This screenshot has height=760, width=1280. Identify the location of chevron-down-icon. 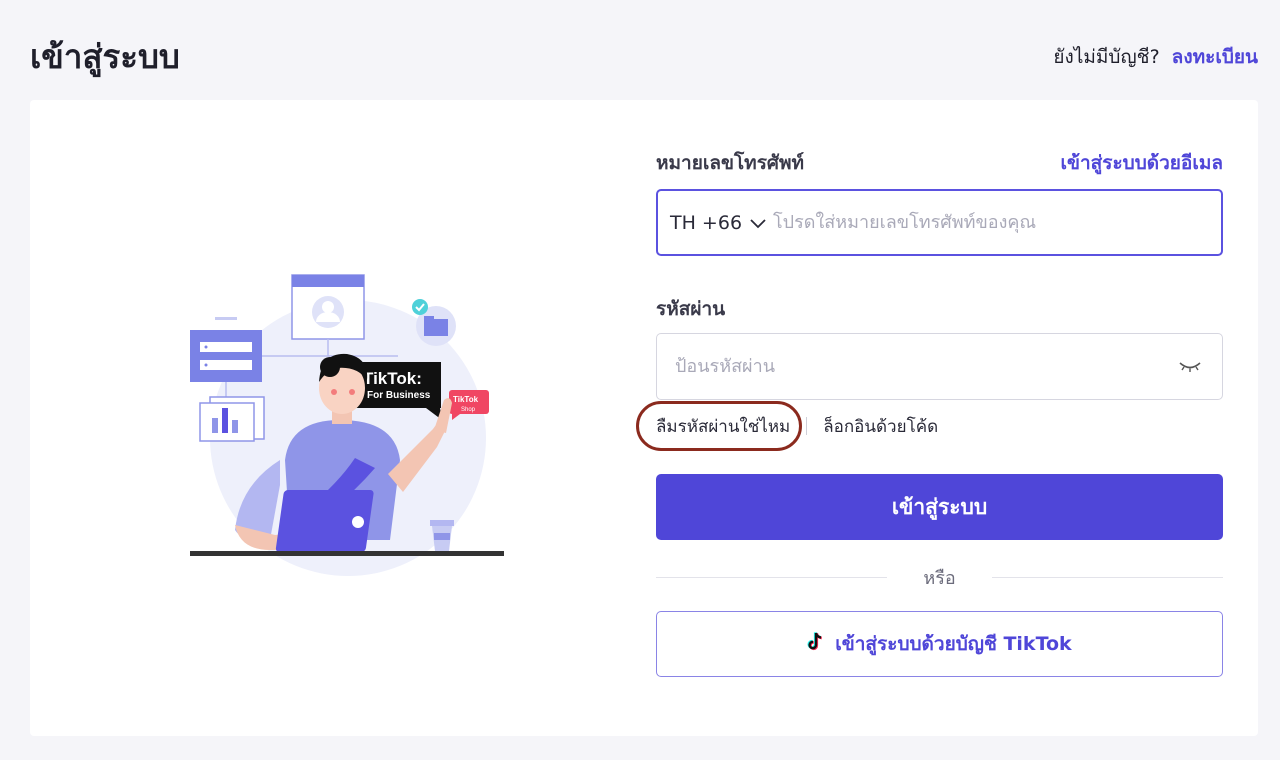
(758, 223).